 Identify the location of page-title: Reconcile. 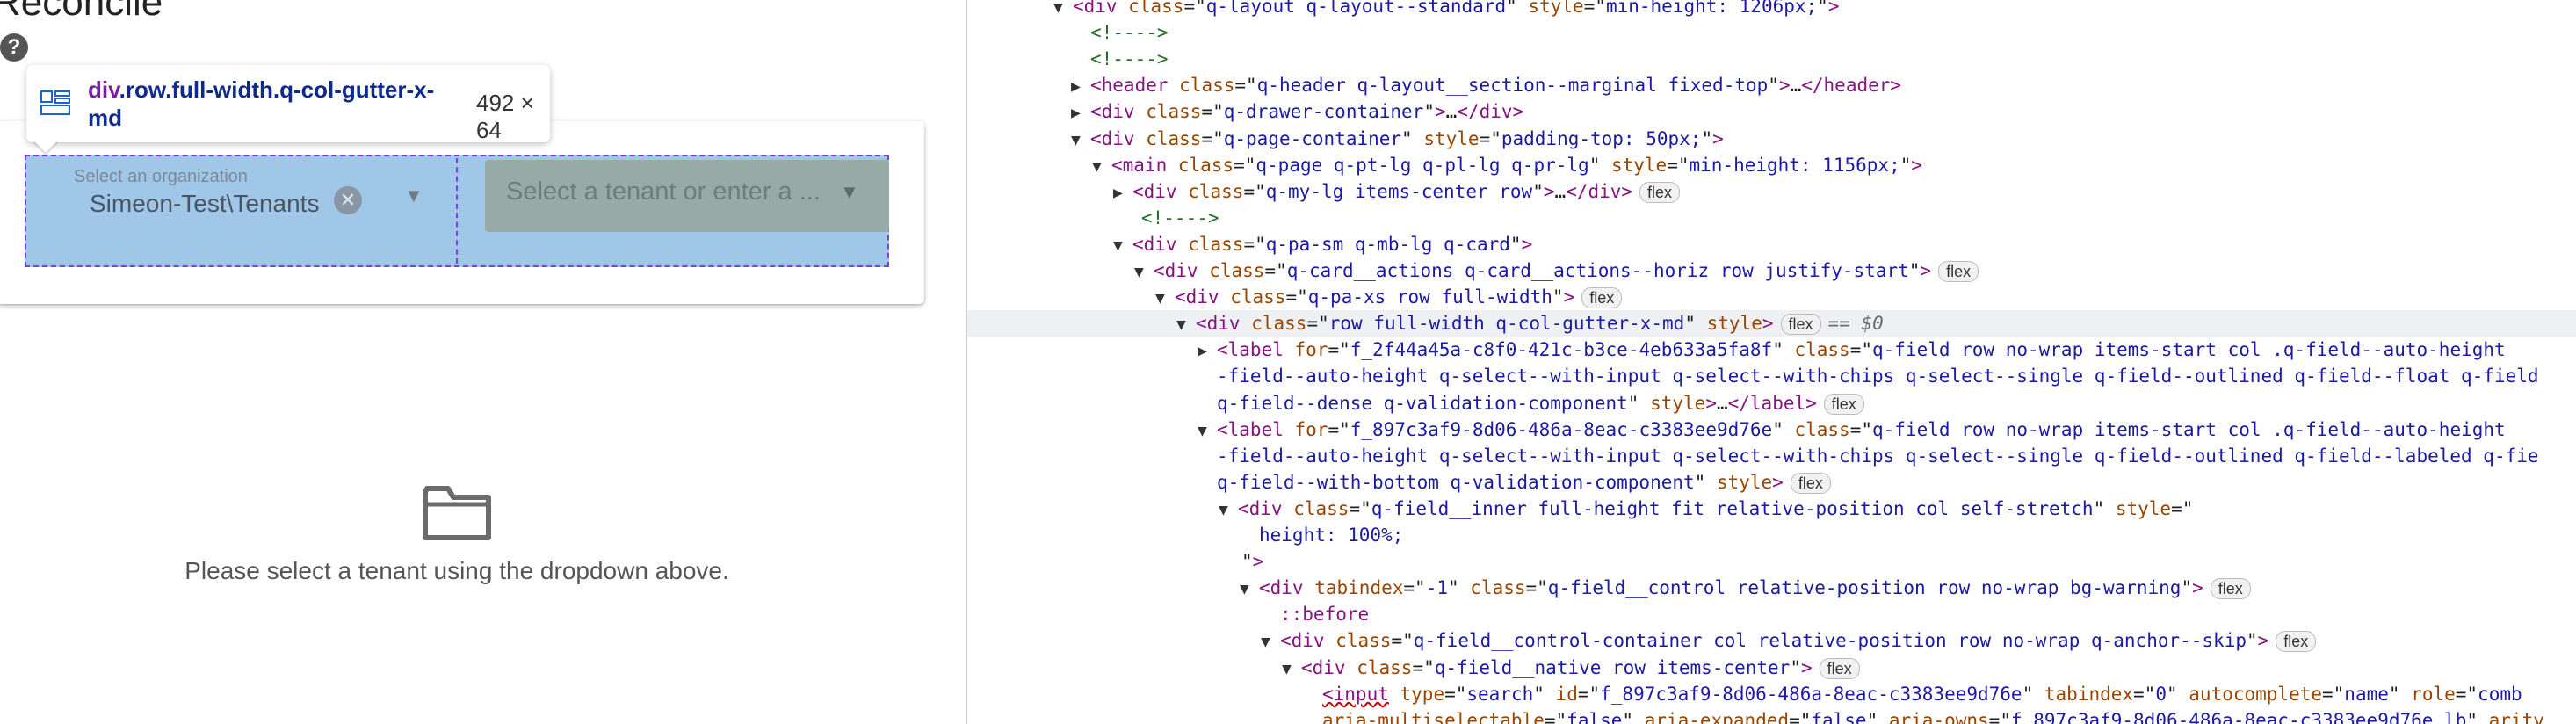
(81, 12).